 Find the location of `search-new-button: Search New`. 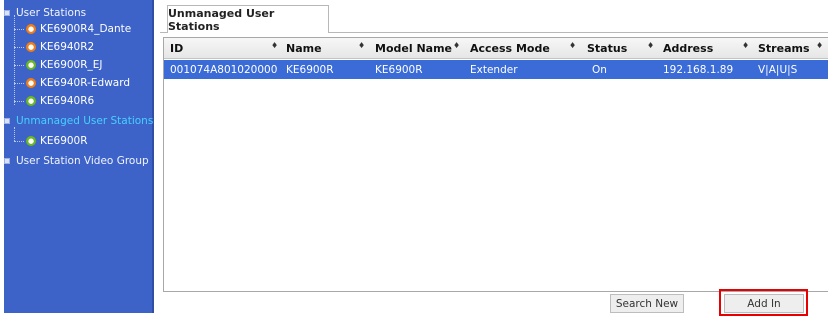

search-new-button: Search New is located at coordinates (647, 303).